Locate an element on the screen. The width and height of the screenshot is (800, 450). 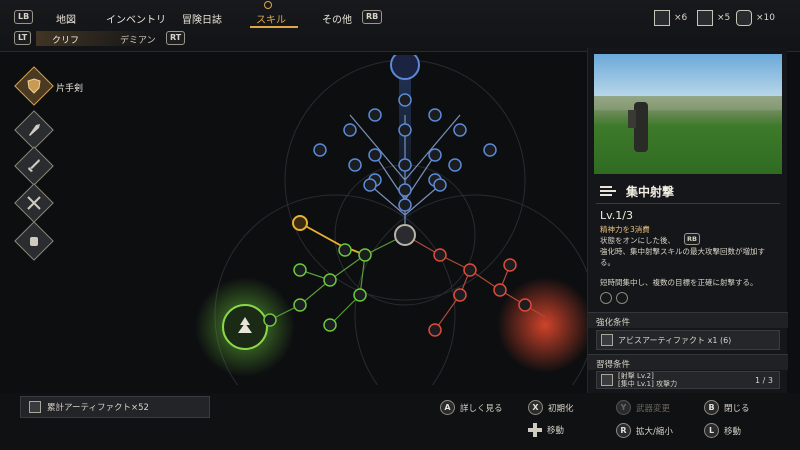
enhance-material-text: アビスアーティファクト x1 (6) is located at coordinates (675, 340).